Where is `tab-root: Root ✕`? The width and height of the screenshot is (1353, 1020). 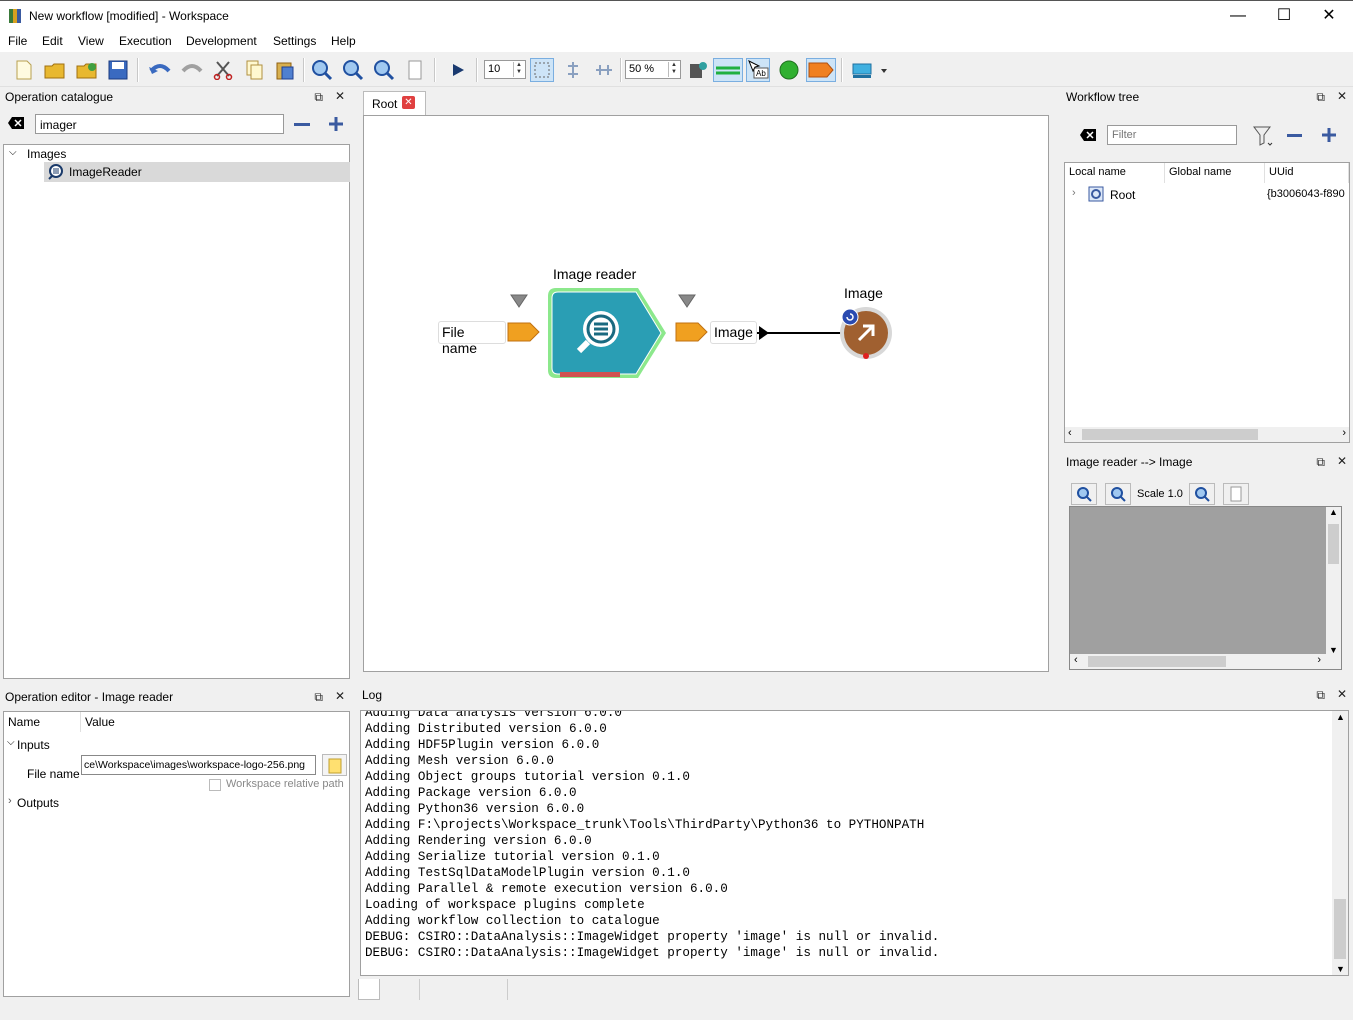 tab-root: Root ✕ is located at coordinates (394, 103).